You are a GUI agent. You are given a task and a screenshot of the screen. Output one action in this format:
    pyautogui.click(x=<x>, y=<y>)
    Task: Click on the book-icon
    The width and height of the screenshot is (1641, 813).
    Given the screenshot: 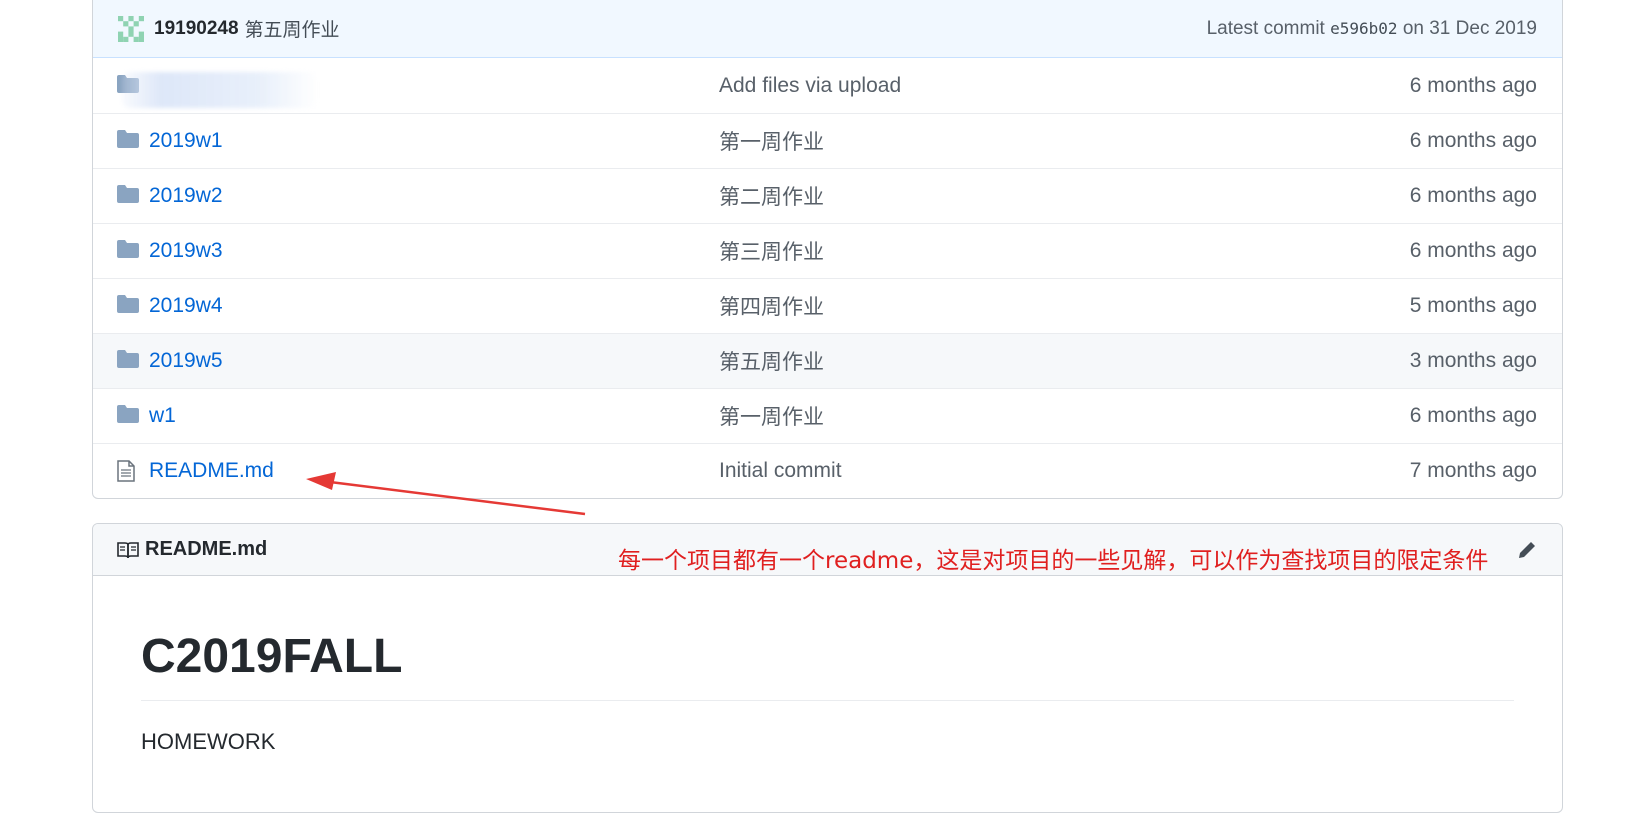 What is the action you would take?
    pyautogui.click(x=128, y=550)
    